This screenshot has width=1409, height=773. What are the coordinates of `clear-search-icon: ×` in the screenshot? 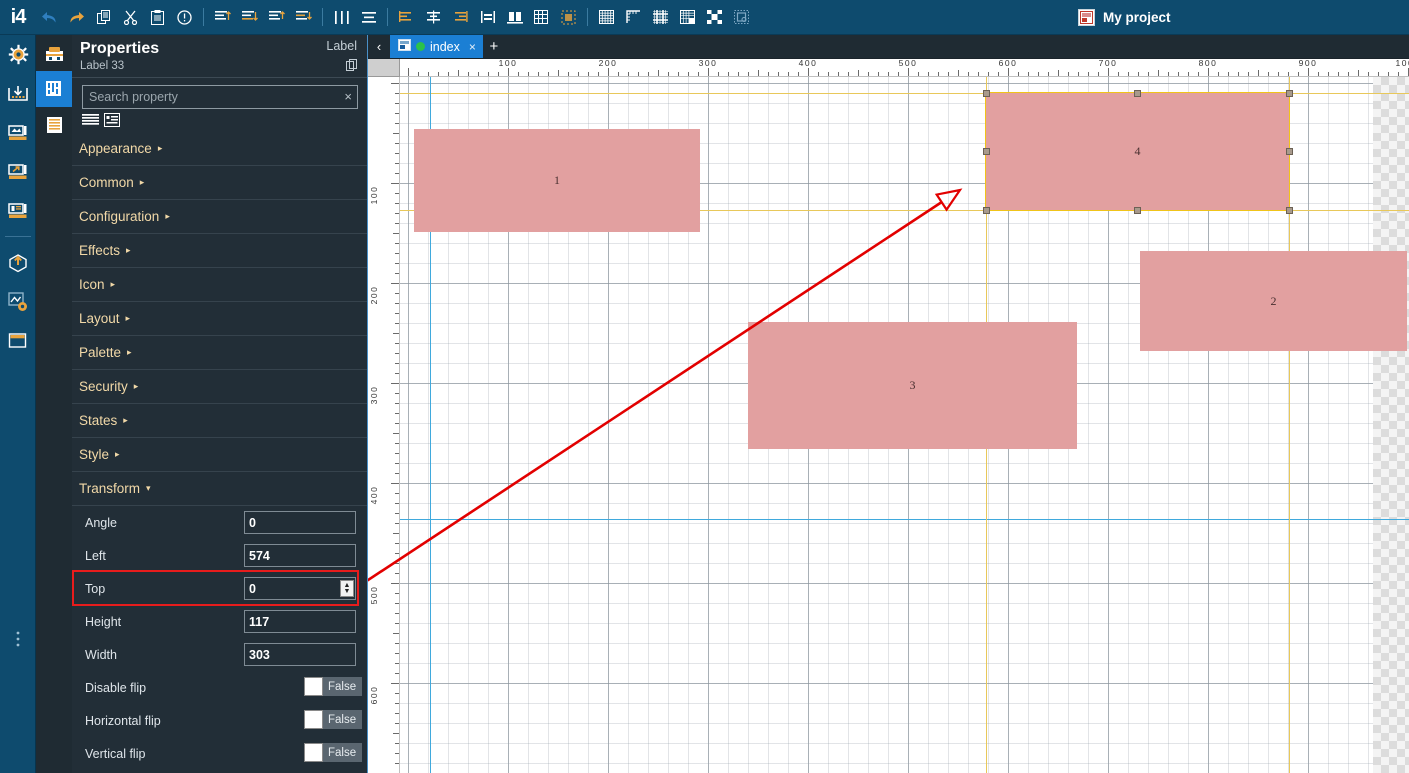 It's located at (348, 97).